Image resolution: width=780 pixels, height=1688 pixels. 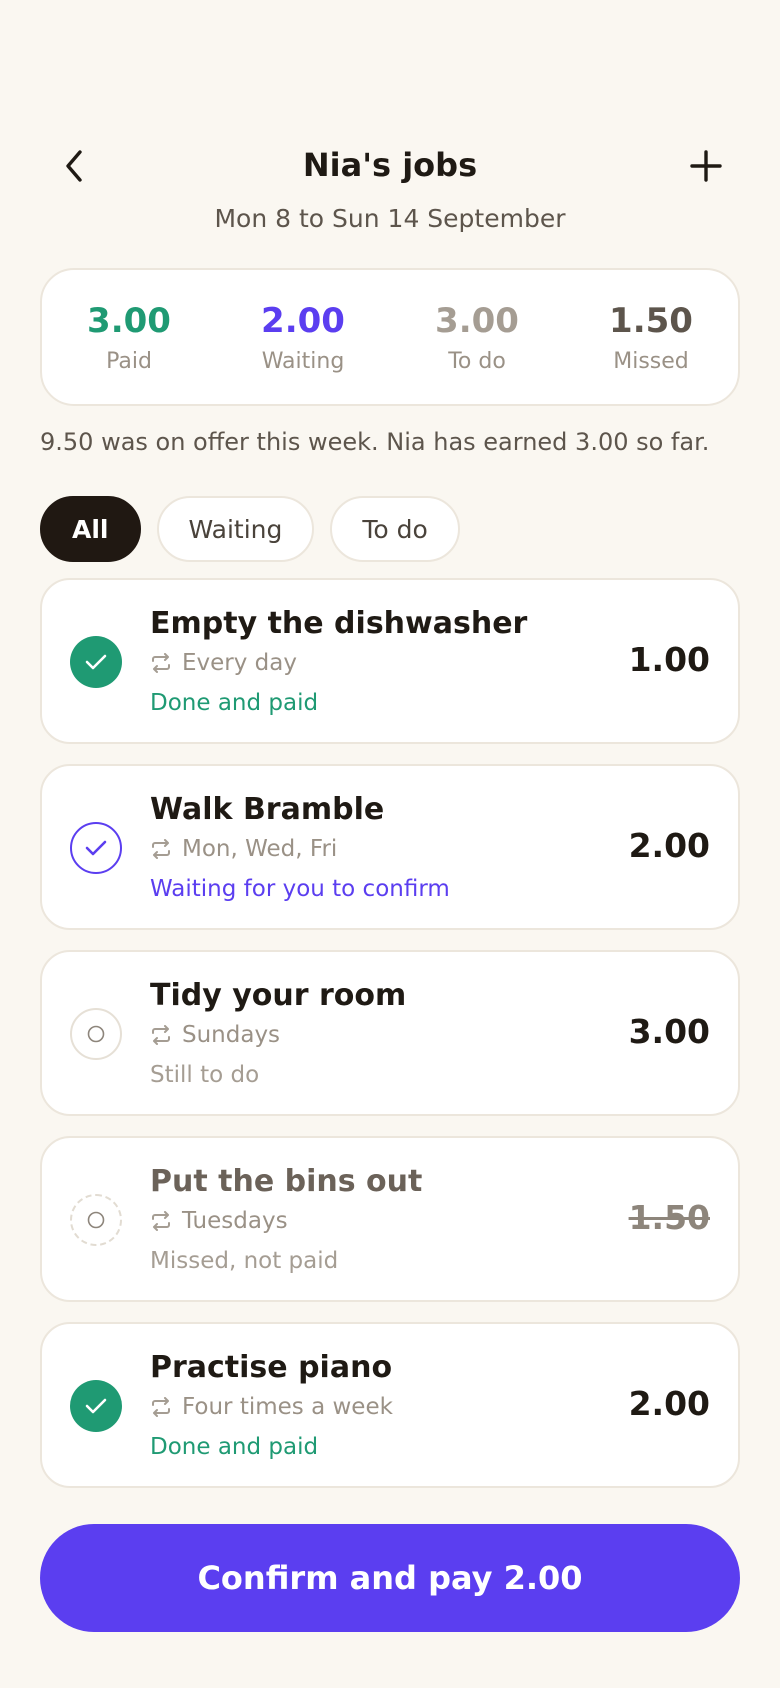 I want to click on stat-missed: 1.50 Missed, so click(x=651, y=337).